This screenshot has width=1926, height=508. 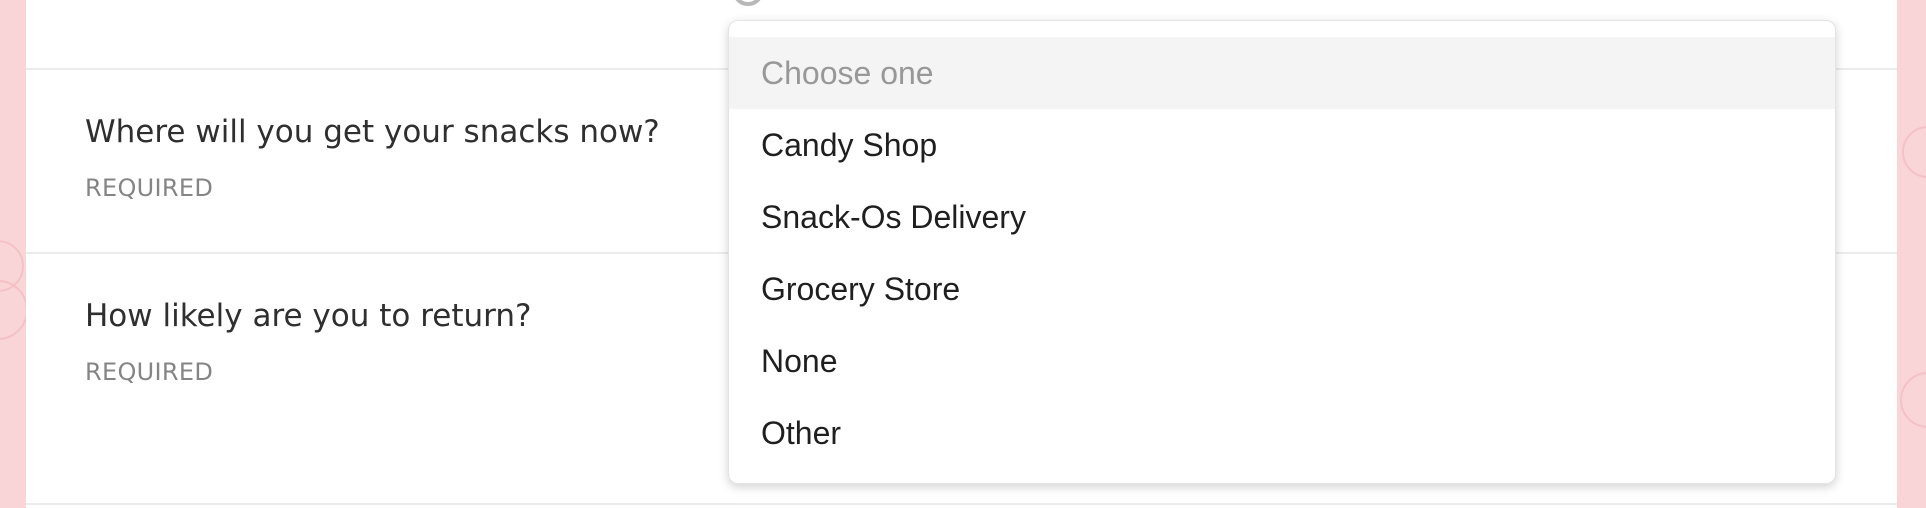 I want to click on dropdown-option-grocery-store: Grocery Store, so click(x=1282, y=289).